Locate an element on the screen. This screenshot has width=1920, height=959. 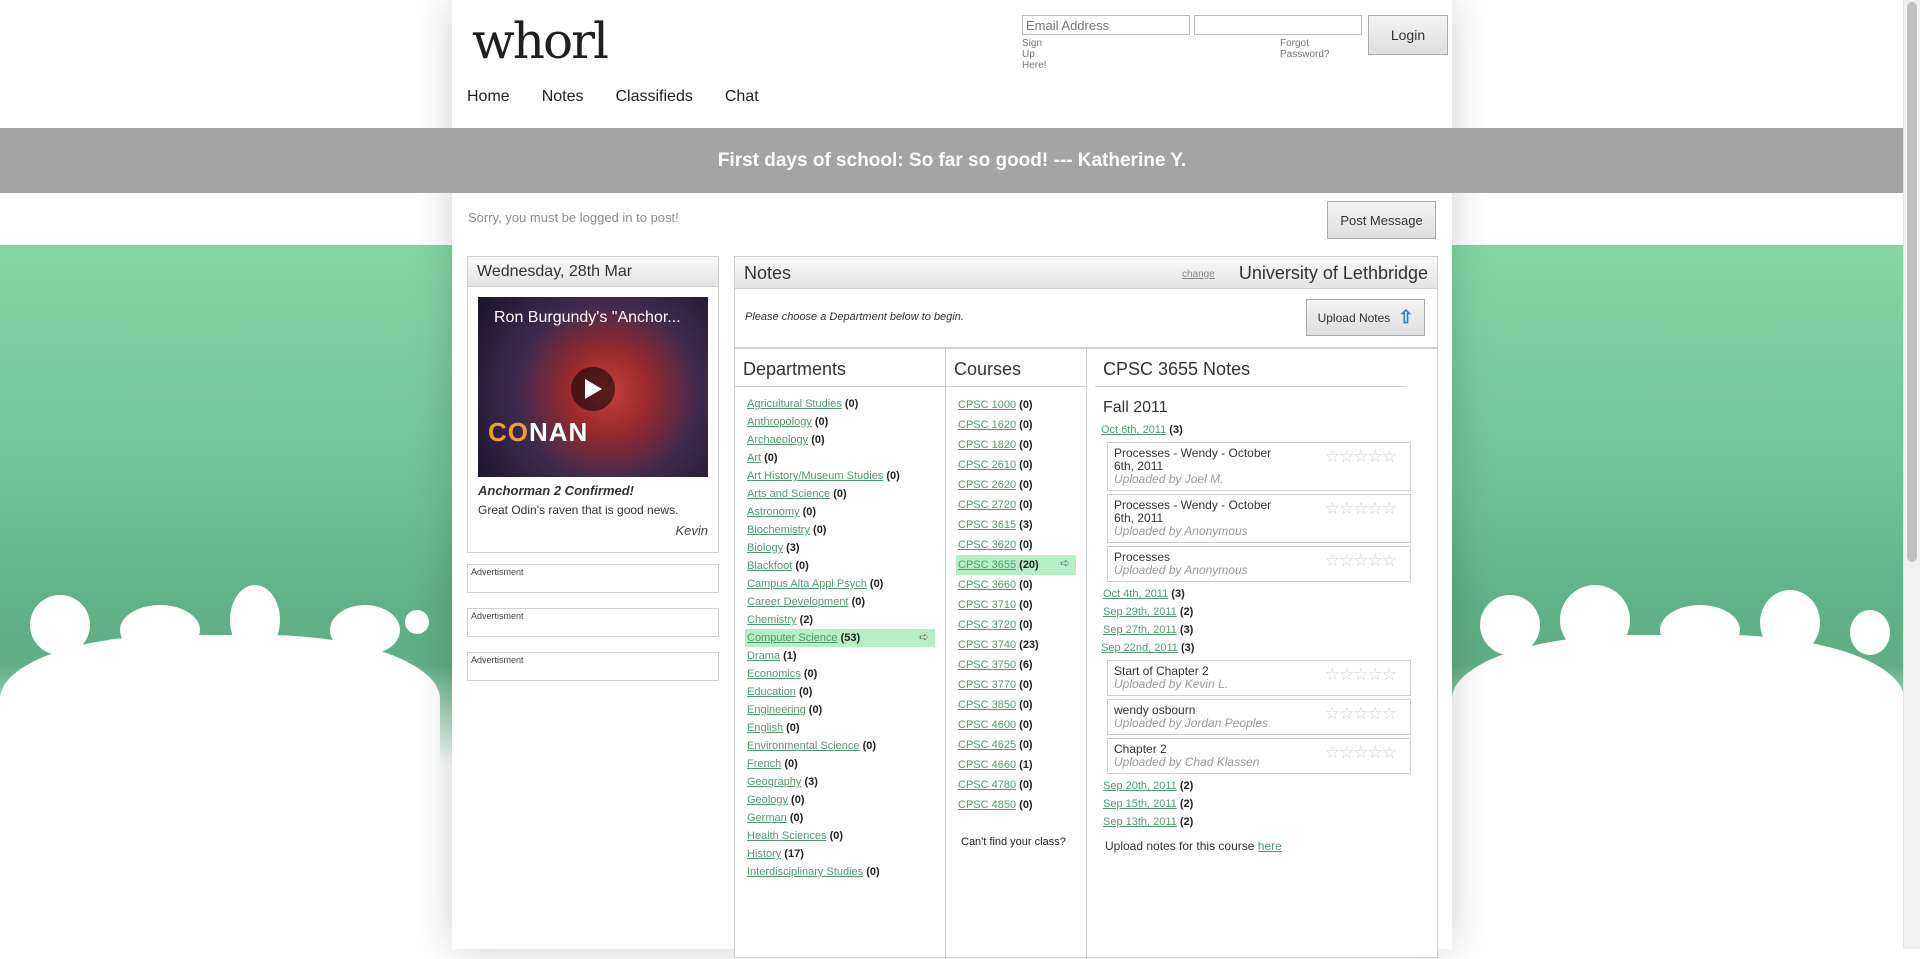
department-item: Biology (3) is located at coordinates (840, 548).